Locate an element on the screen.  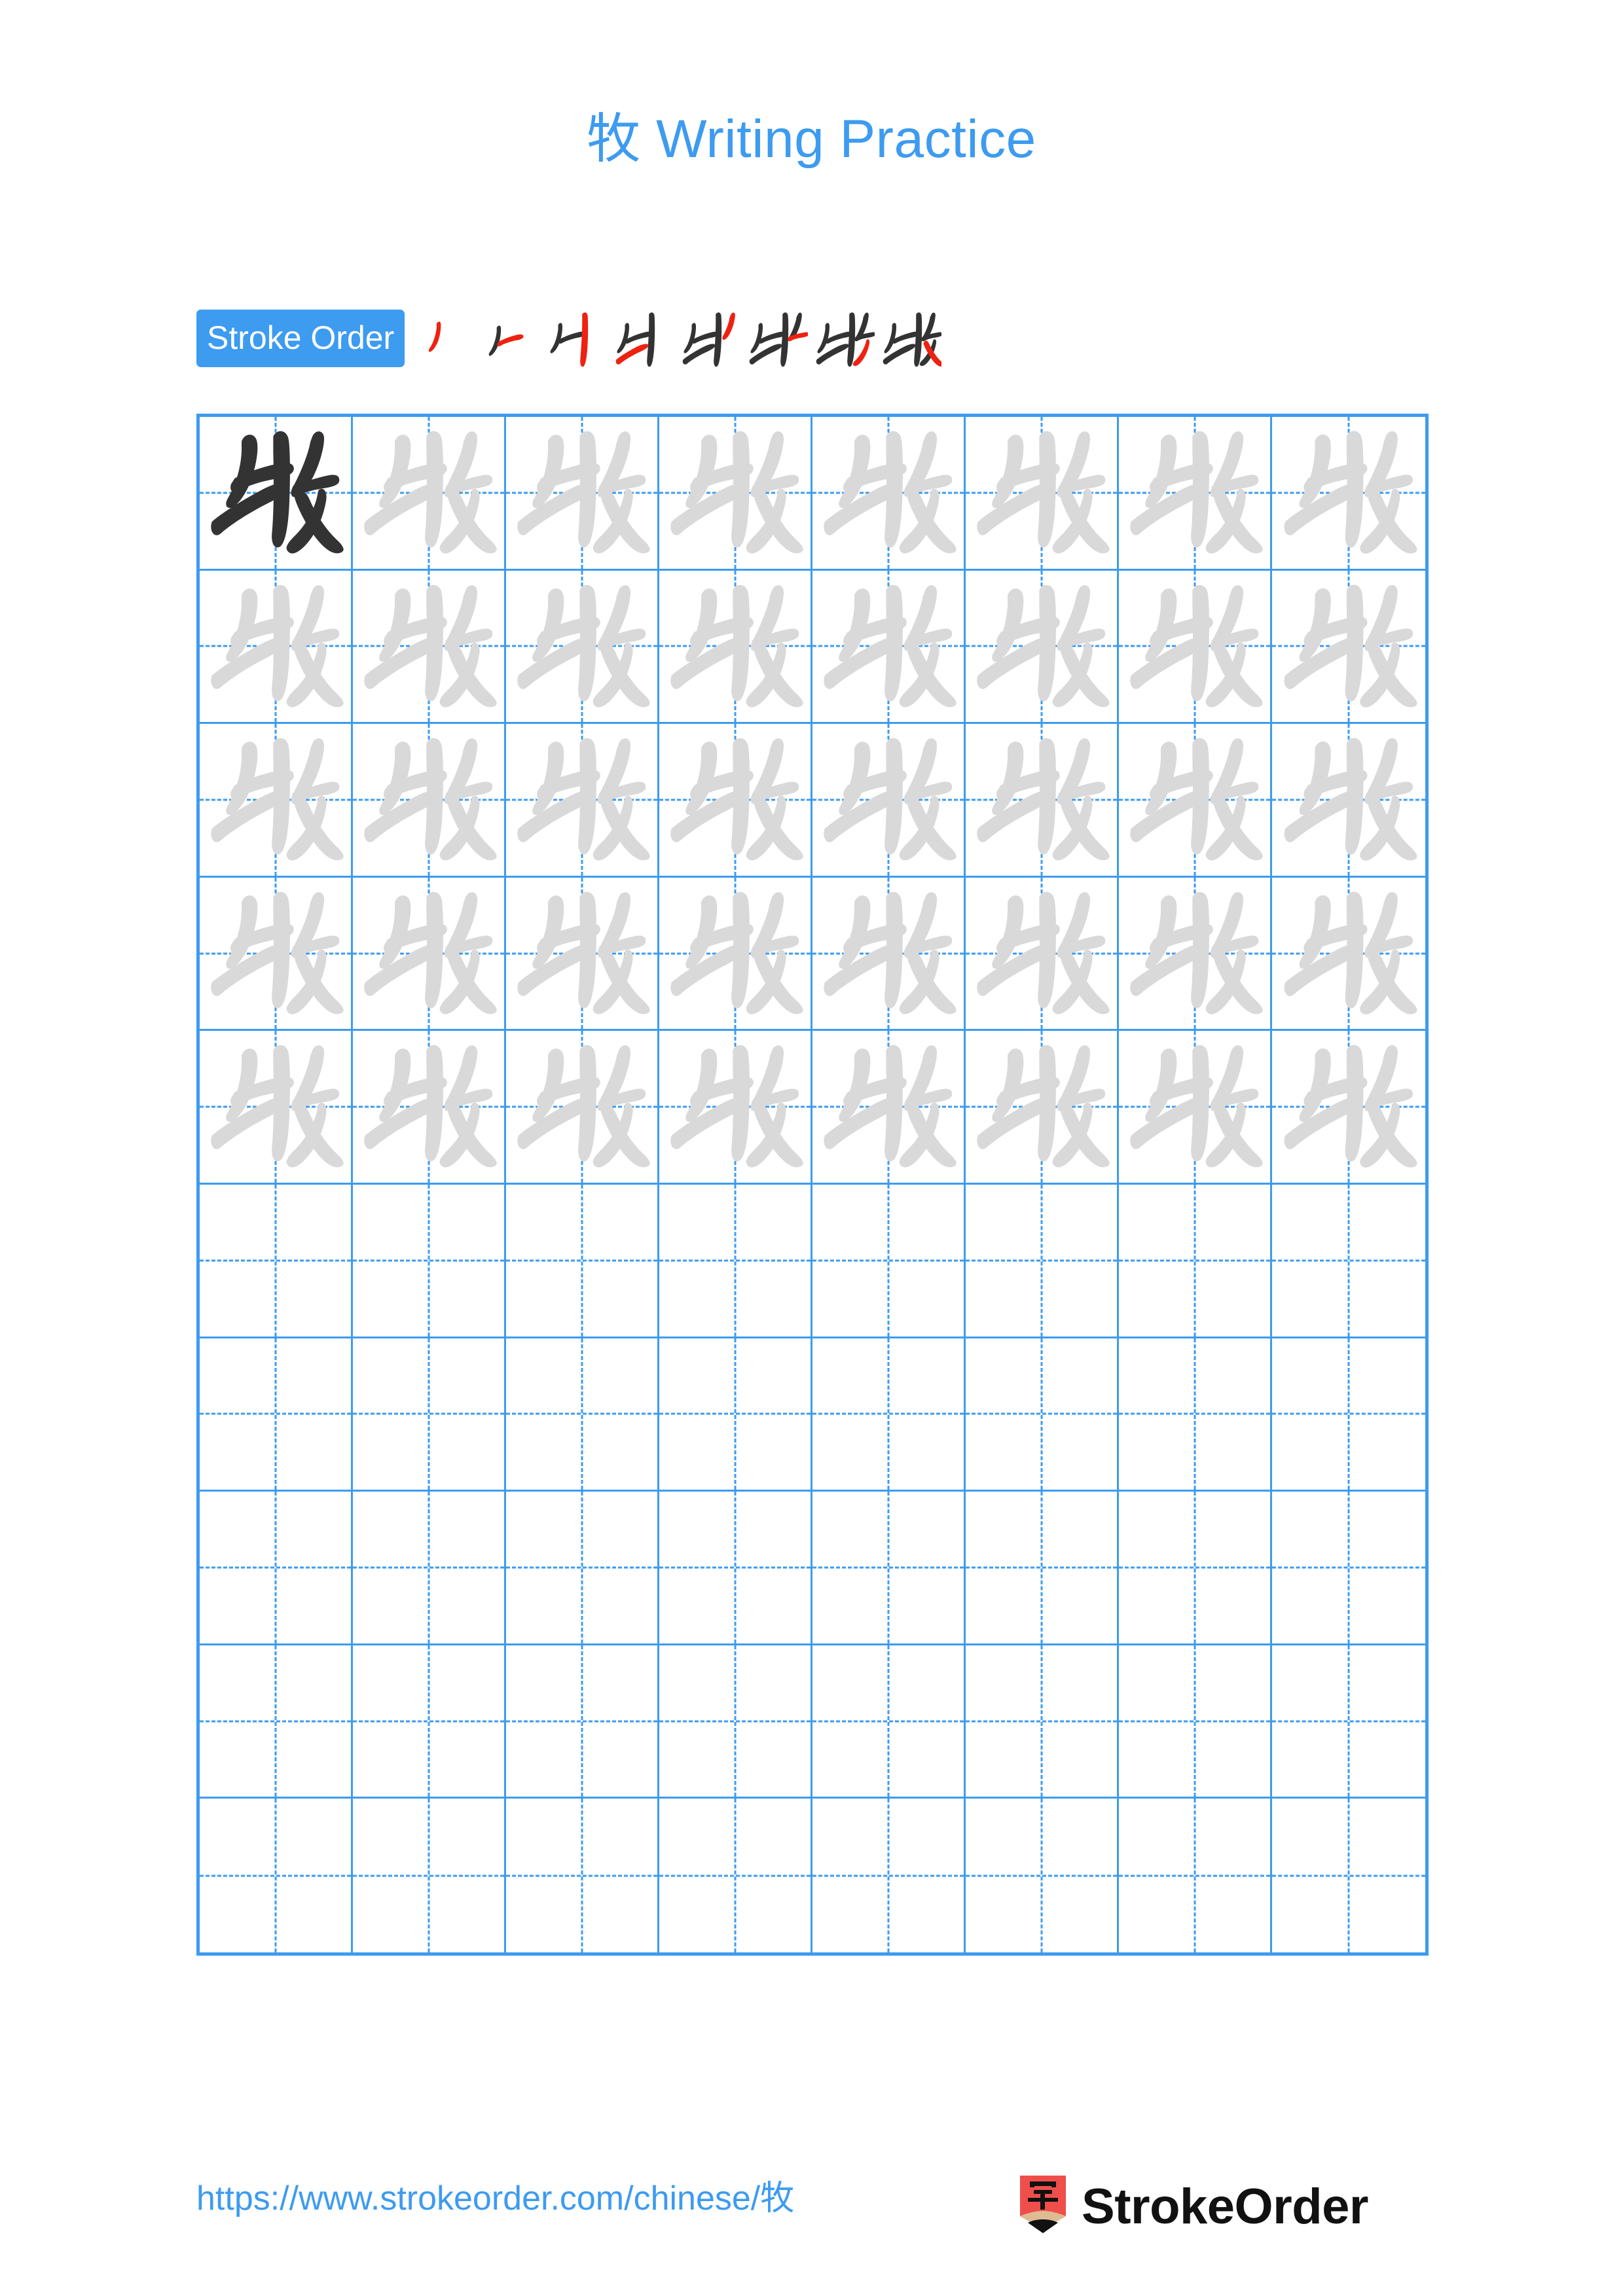
brand-name: StrokeOrder is located at coordinates (1225, 2206).